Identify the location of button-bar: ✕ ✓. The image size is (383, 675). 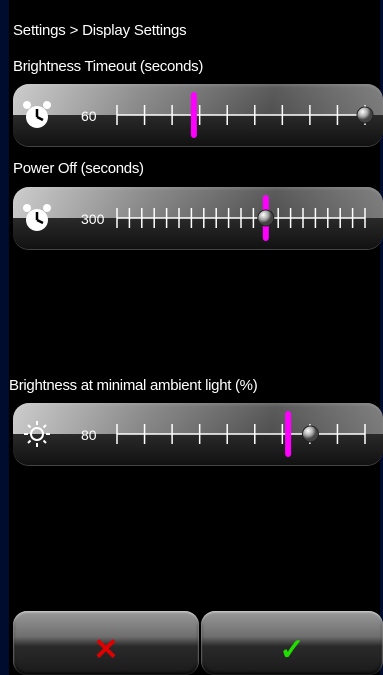
(198, 643).